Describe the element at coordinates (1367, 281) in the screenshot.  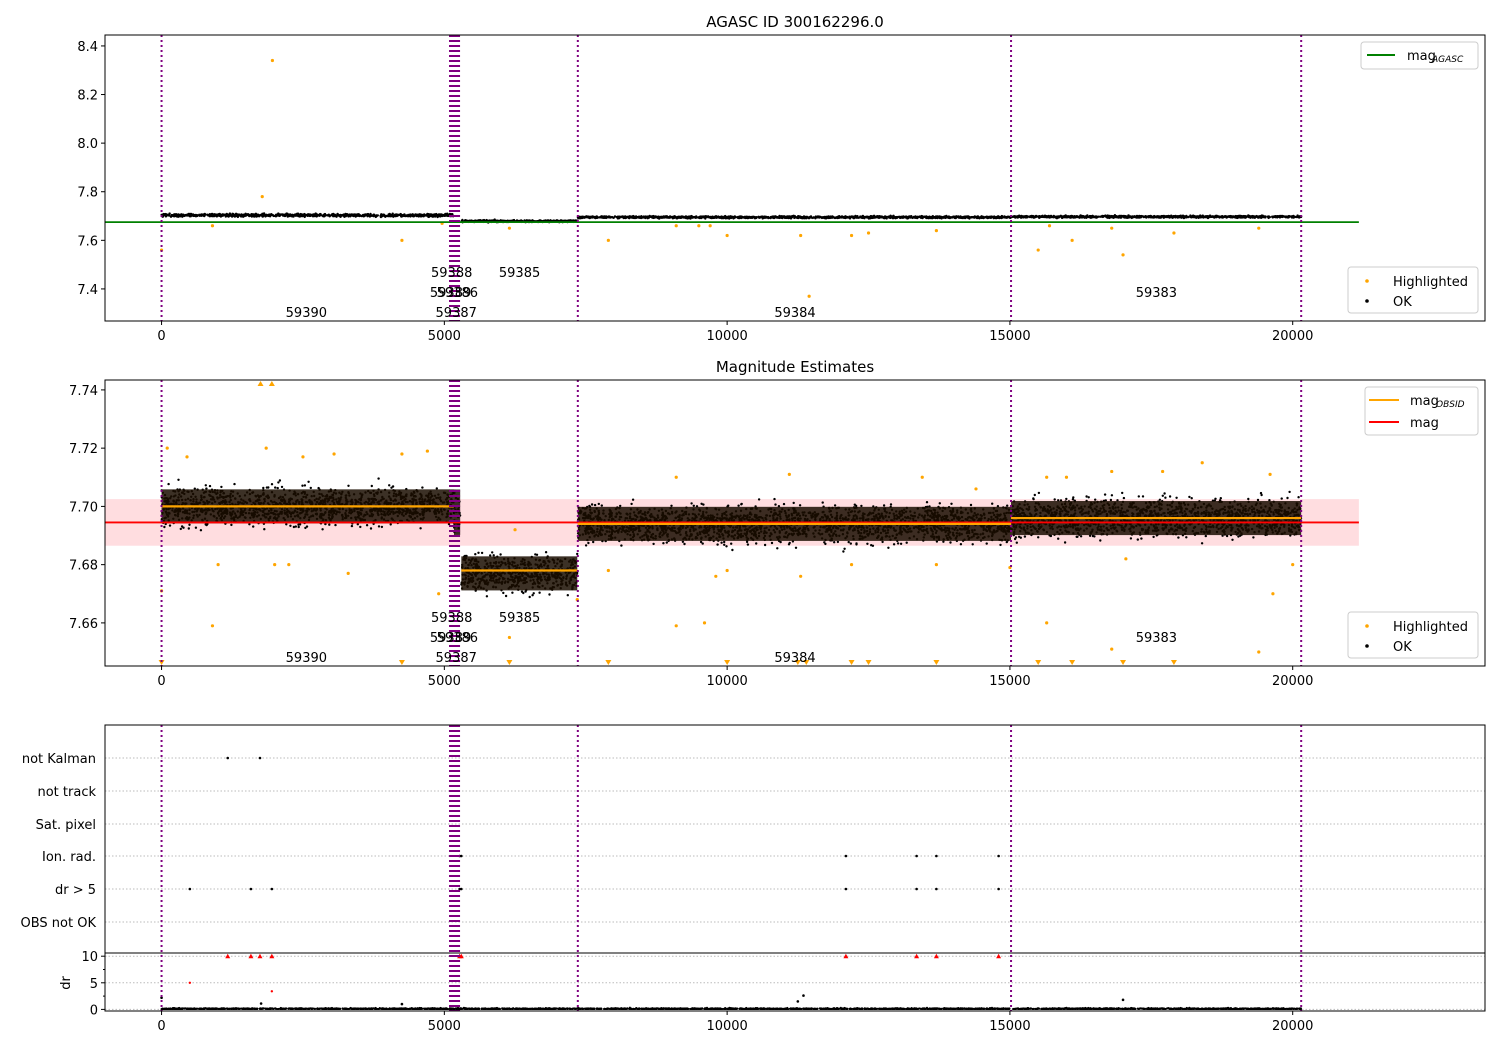
I see `legend-highlighted-marker` at that location.